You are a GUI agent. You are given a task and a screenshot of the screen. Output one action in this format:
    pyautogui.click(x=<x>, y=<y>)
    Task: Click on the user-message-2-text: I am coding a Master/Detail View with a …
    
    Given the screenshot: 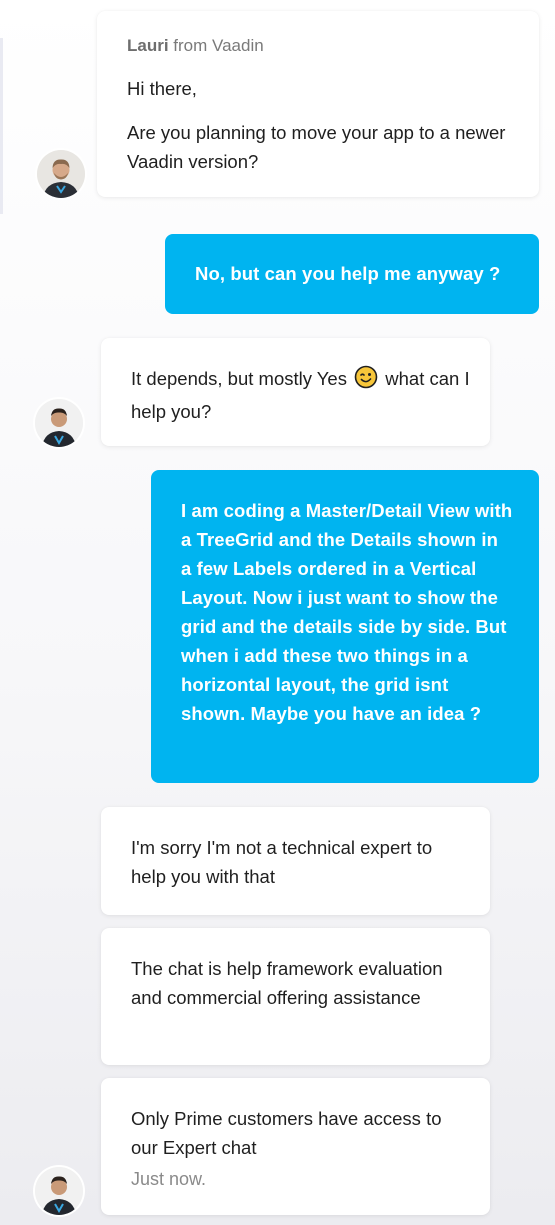 What is the action you would take?
    pyautogui.click(x=347, y=612)
    